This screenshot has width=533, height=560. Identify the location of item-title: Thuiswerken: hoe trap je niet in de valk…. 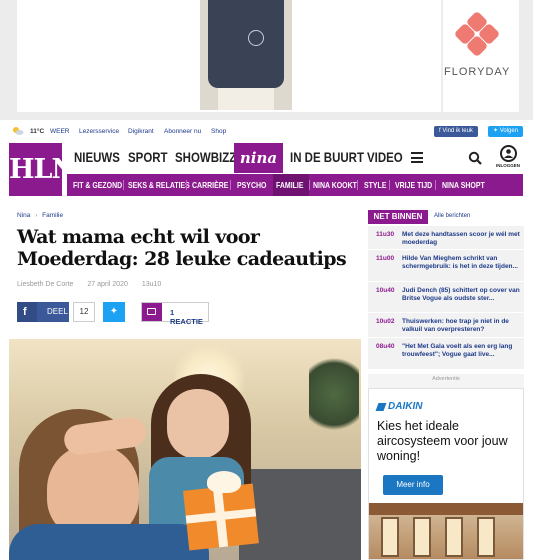
(455, 325).